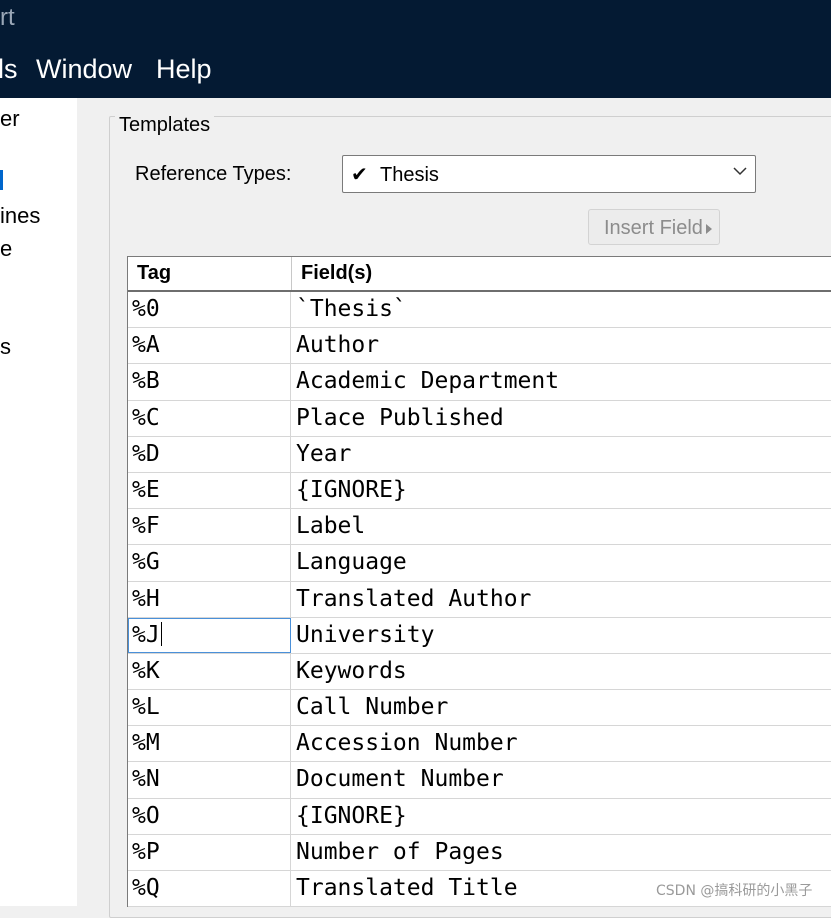  Describe the element at coordinates (209, 635) in the screenshot. I see `tag-cell: %J` at that location.